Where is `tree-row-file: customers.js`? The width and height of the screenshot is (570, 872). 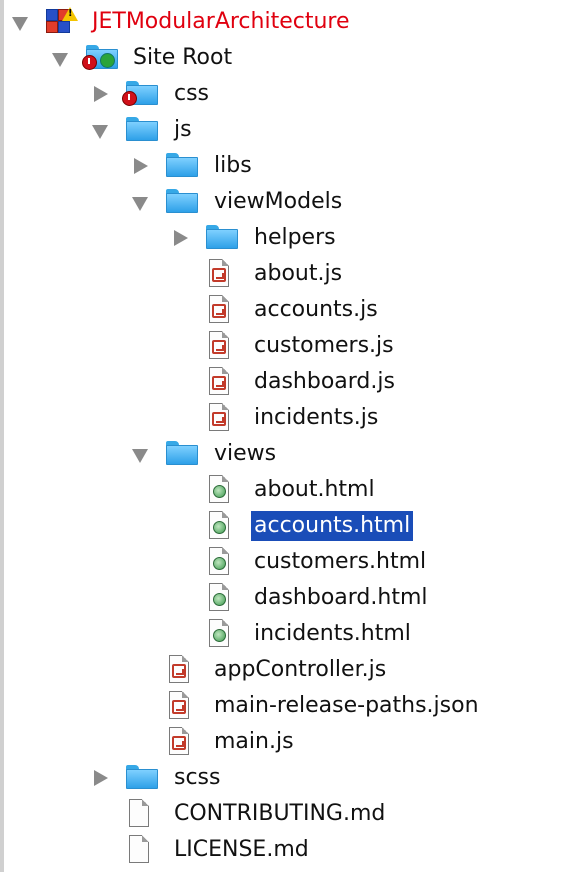
tree-row-file: customers.js is located at coordinates (285, 346).